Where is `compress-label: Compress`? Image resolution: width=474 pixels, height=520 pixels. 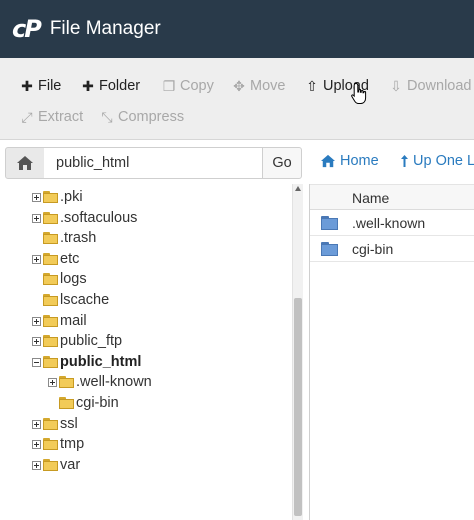 compress-label: Compress is located at coordinates (151, 117).